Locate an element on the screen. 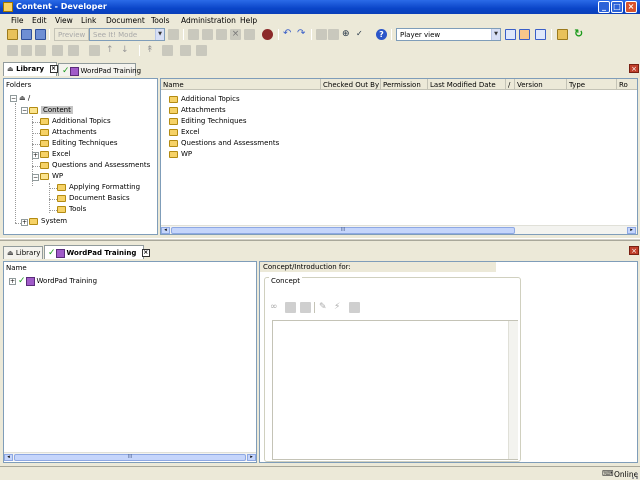 This screenshot has width=640, height=480. record-icon is located at coordinates (57, 50).